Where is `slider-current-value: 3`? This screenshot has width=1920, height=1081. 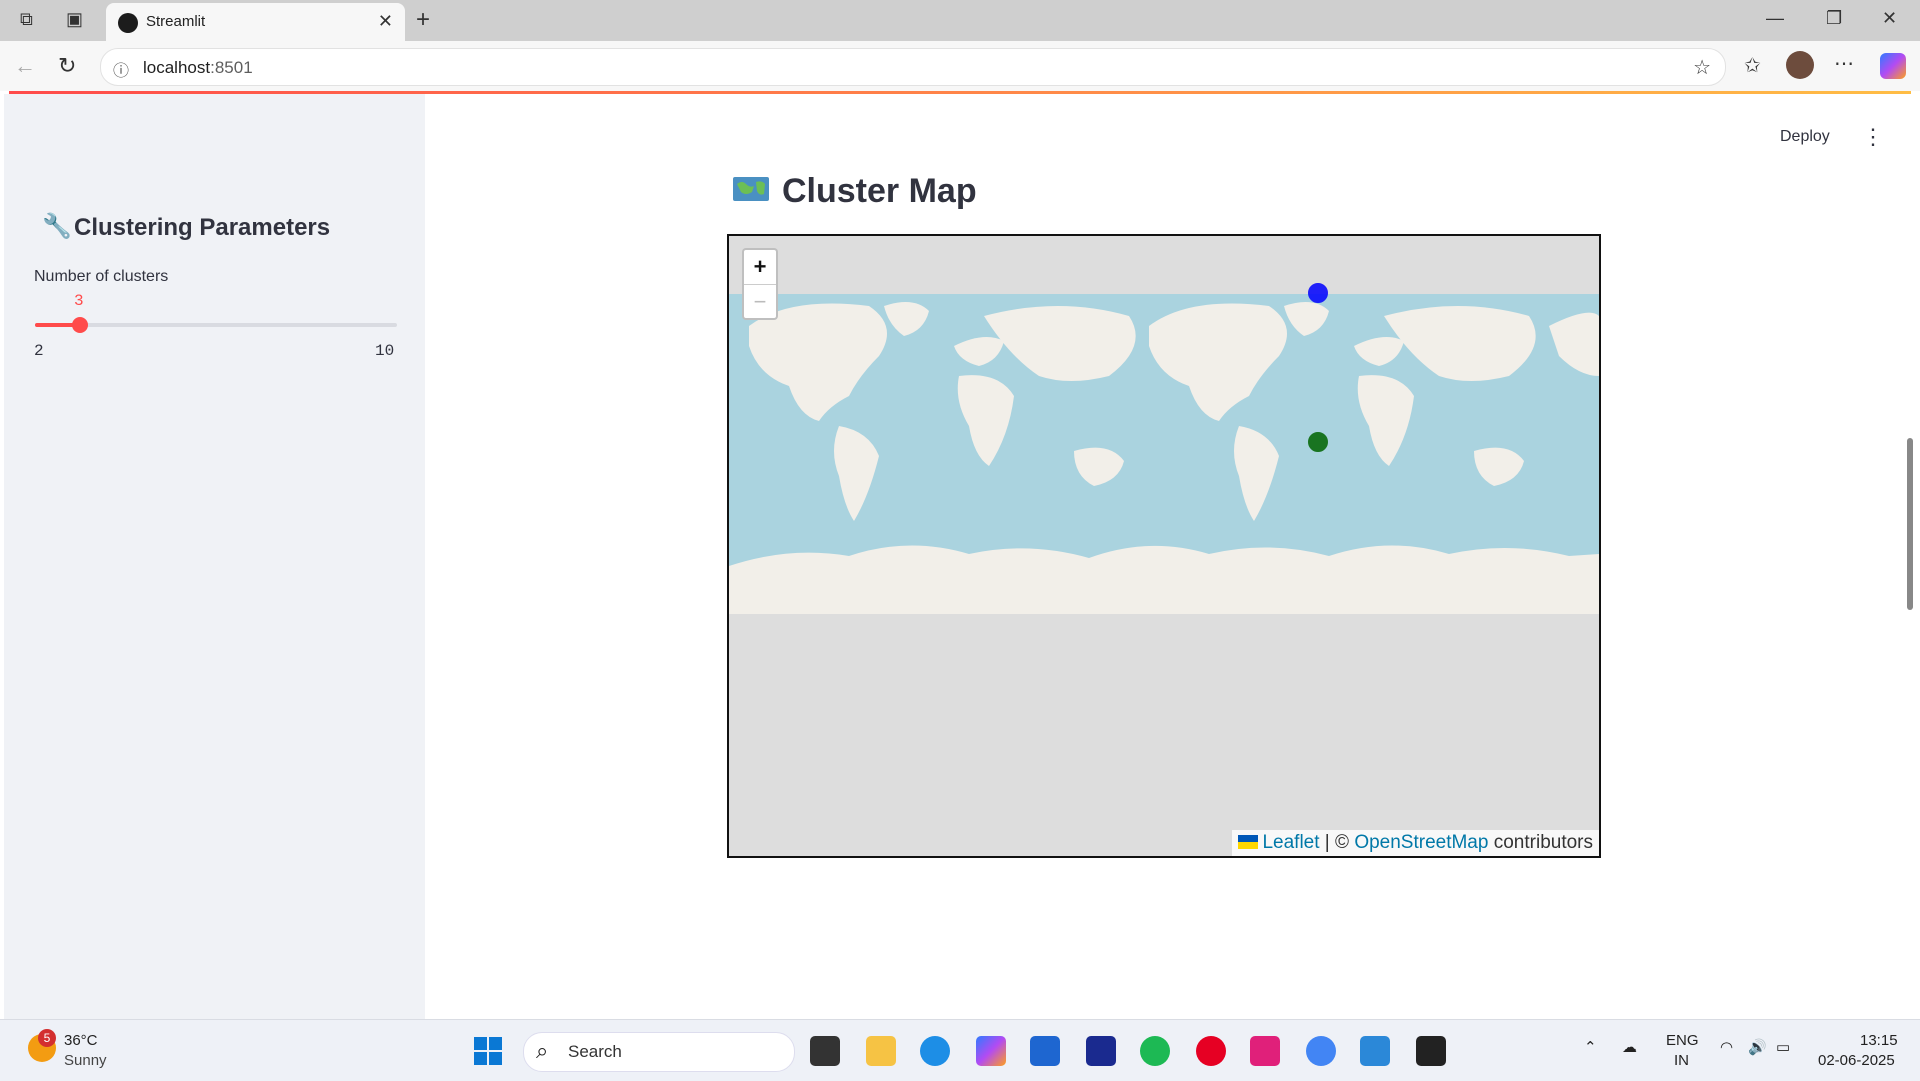 slider-current-value: 3 is located at coordinates (79, 301).